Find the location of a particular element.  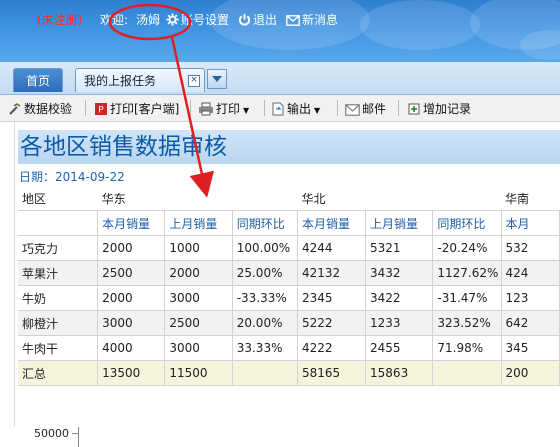

tab-bar: 首页 我的上报任务 × is located at coordinates (280, 78).